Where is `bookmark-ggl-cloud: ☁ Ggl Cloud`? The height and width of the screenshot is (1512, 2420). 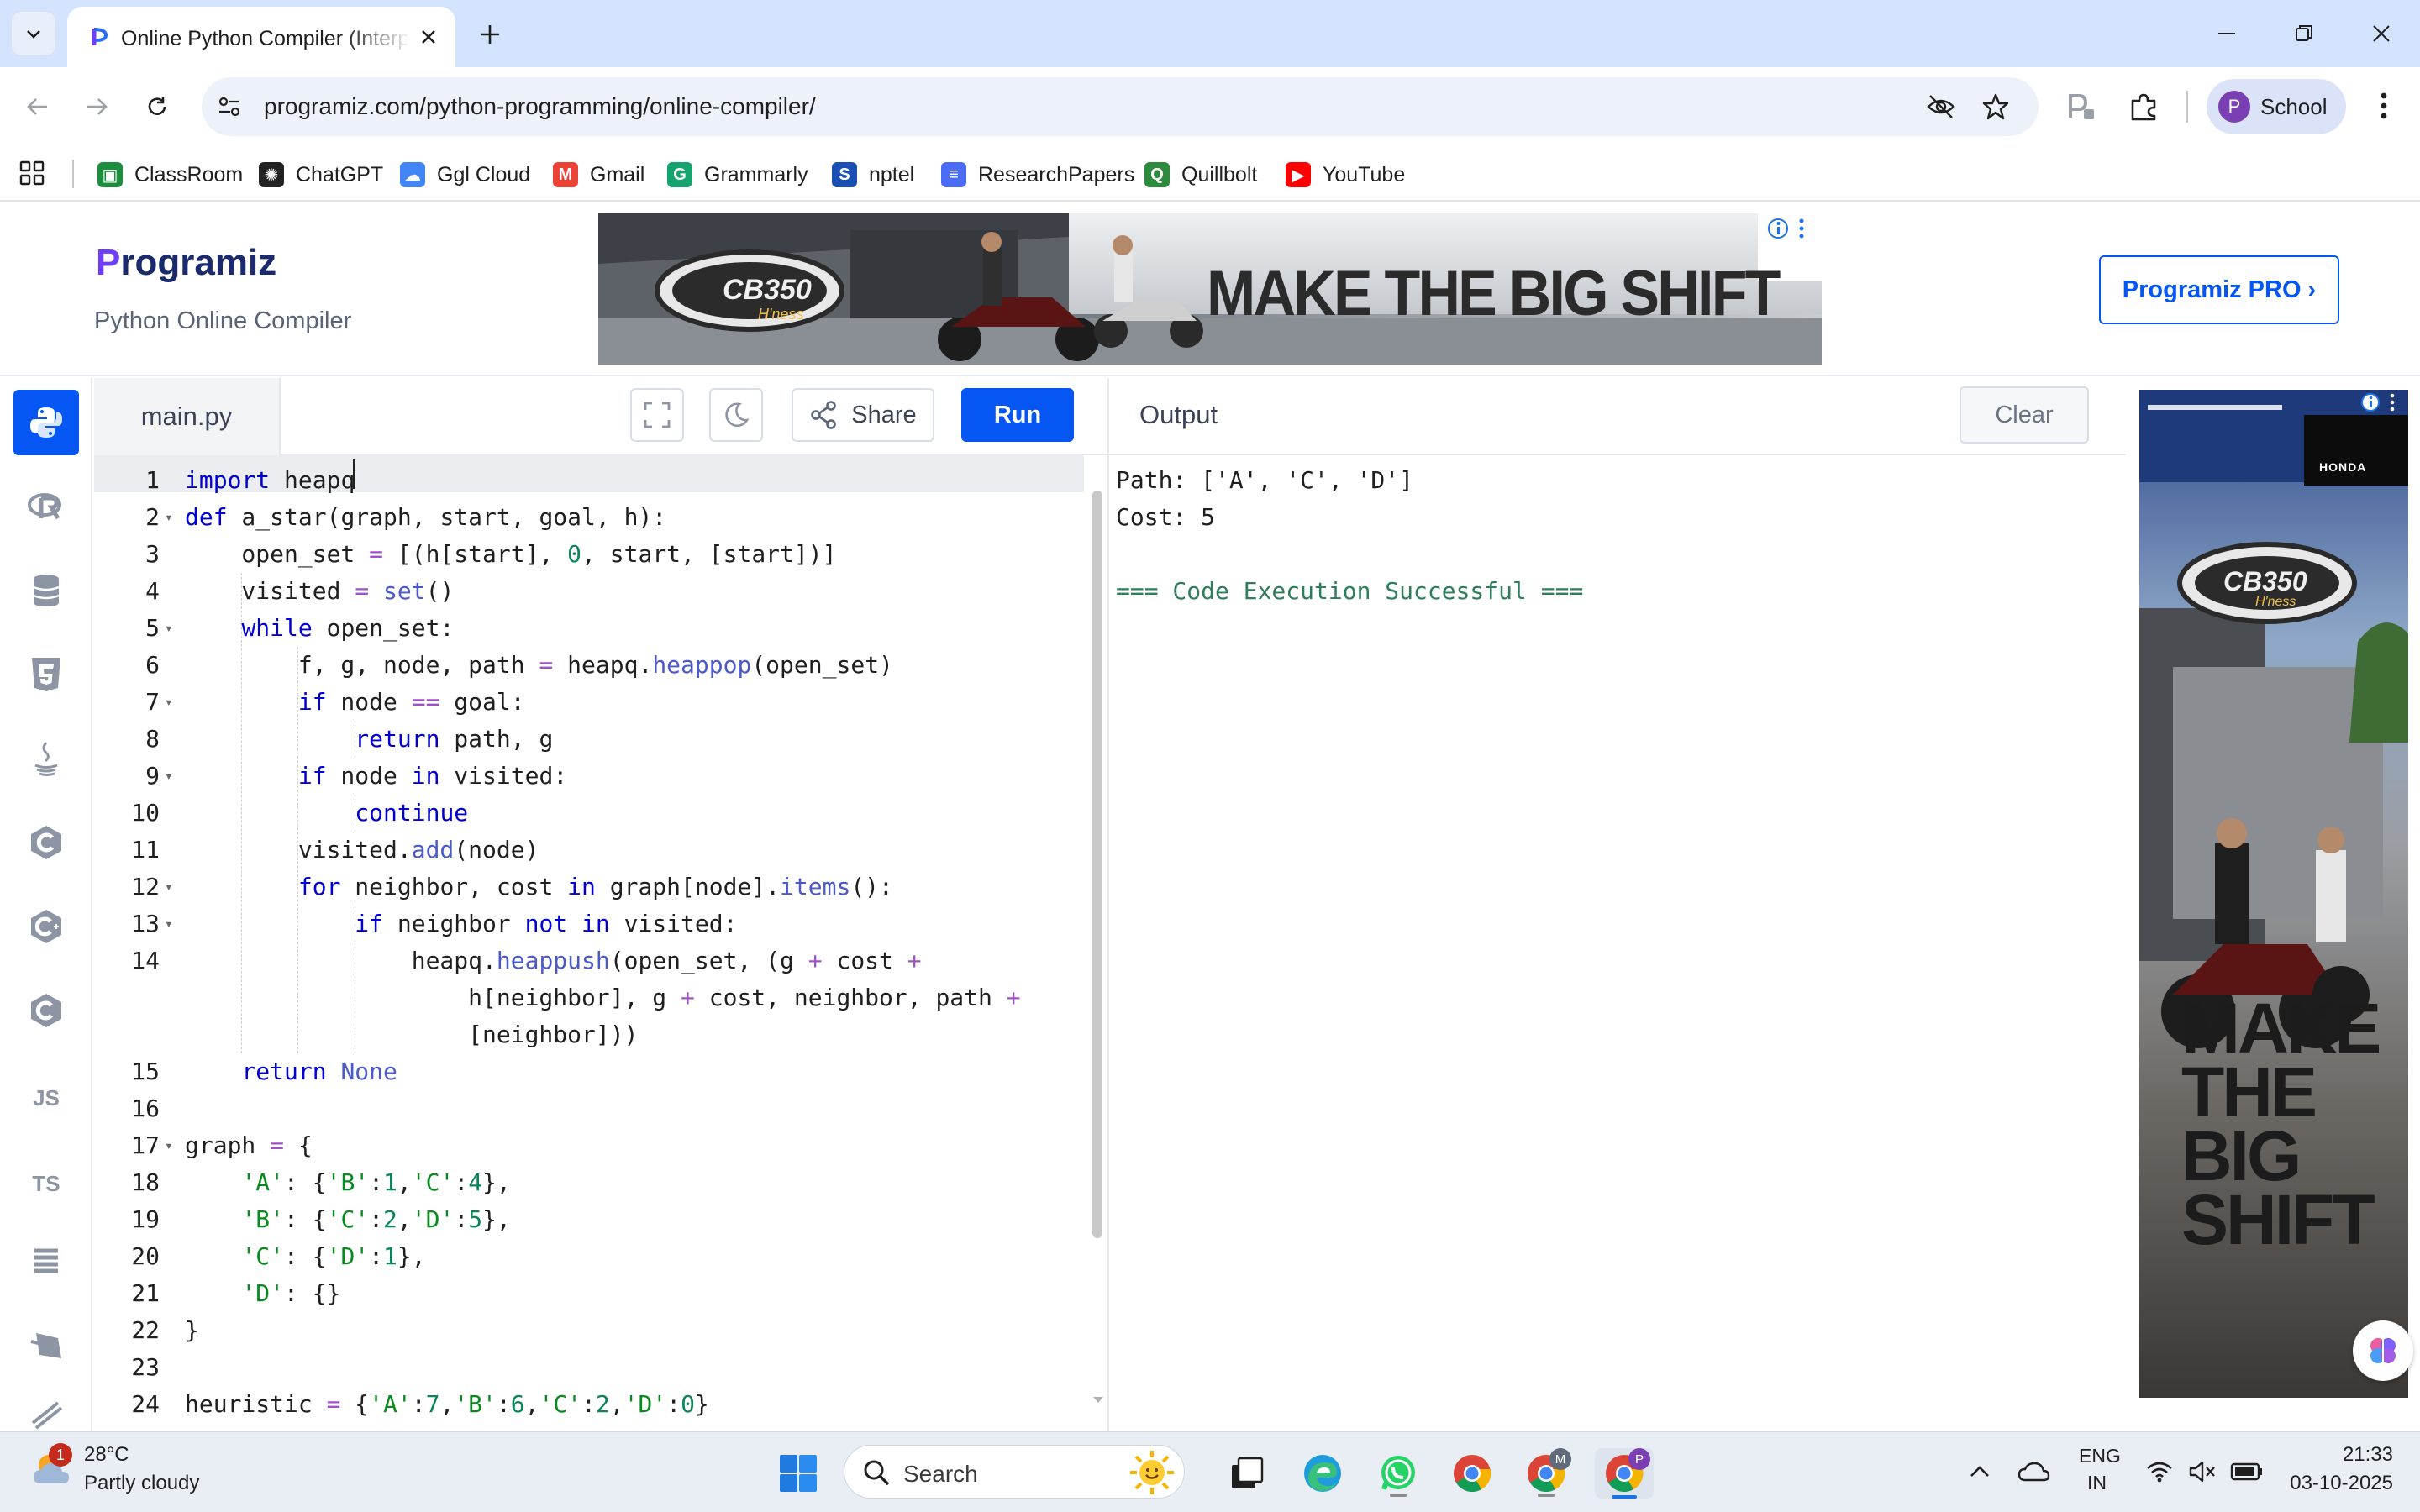
bookmark-ggl-cloud: ☁ Ggl Cloud is located at coordinates (465, 175).